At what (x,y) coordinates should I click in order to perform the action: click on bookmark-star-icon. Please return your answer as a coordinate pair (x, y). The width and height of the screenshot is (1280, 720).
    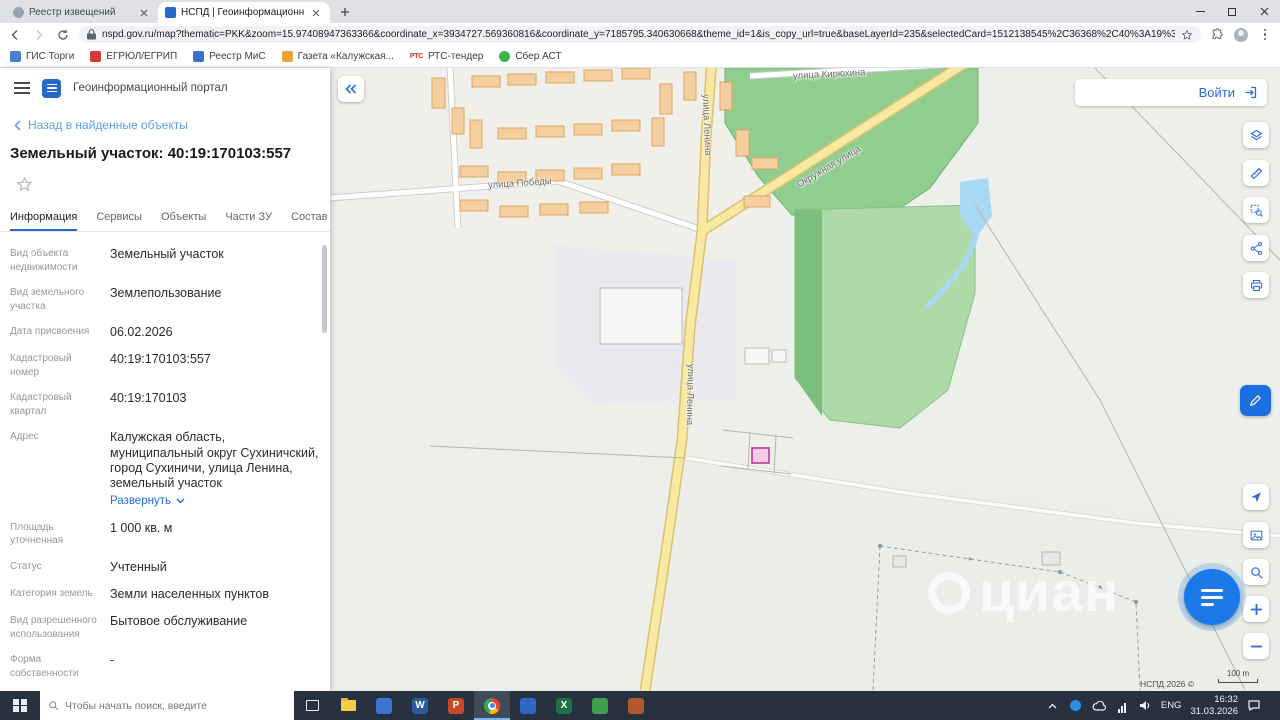
    Looking at the image, I should click on (1187, 35).